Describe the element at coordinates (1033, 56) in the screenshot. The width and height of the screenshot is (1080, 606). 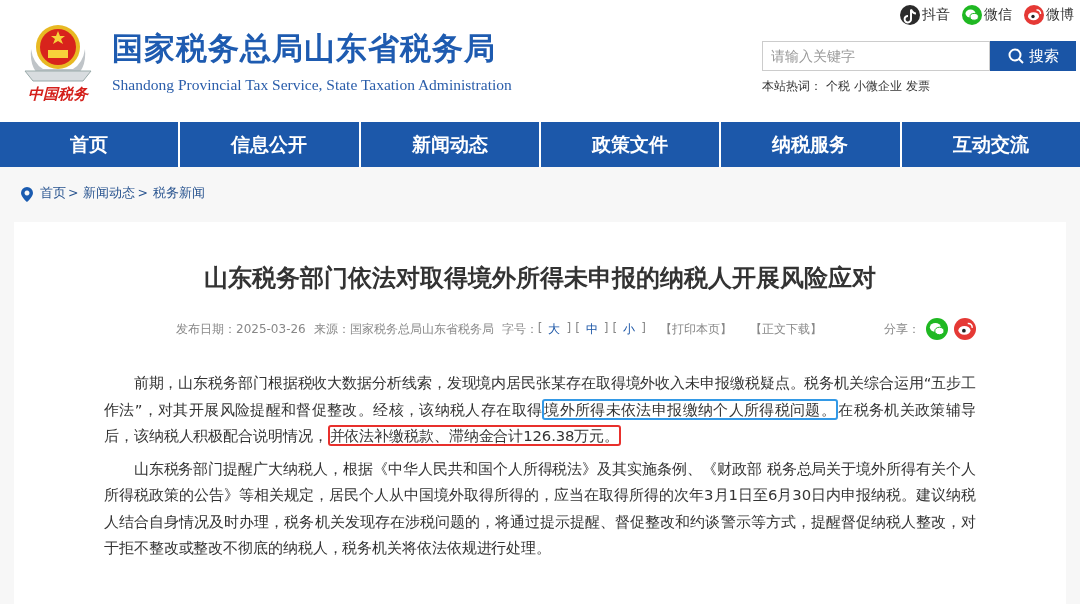
I see `search-button: 搜索` at that location.